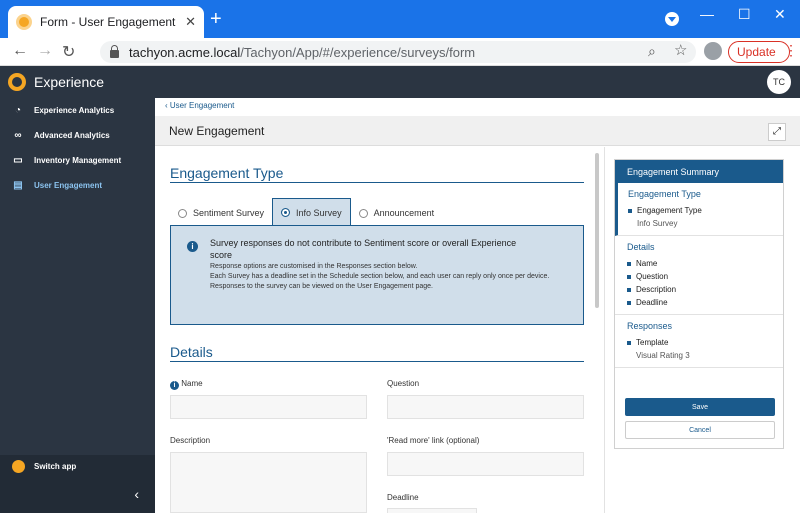 Image resolution: width=800 pixels, height=513 pixels. I want to click on favicon-icon, so click(24, 22).